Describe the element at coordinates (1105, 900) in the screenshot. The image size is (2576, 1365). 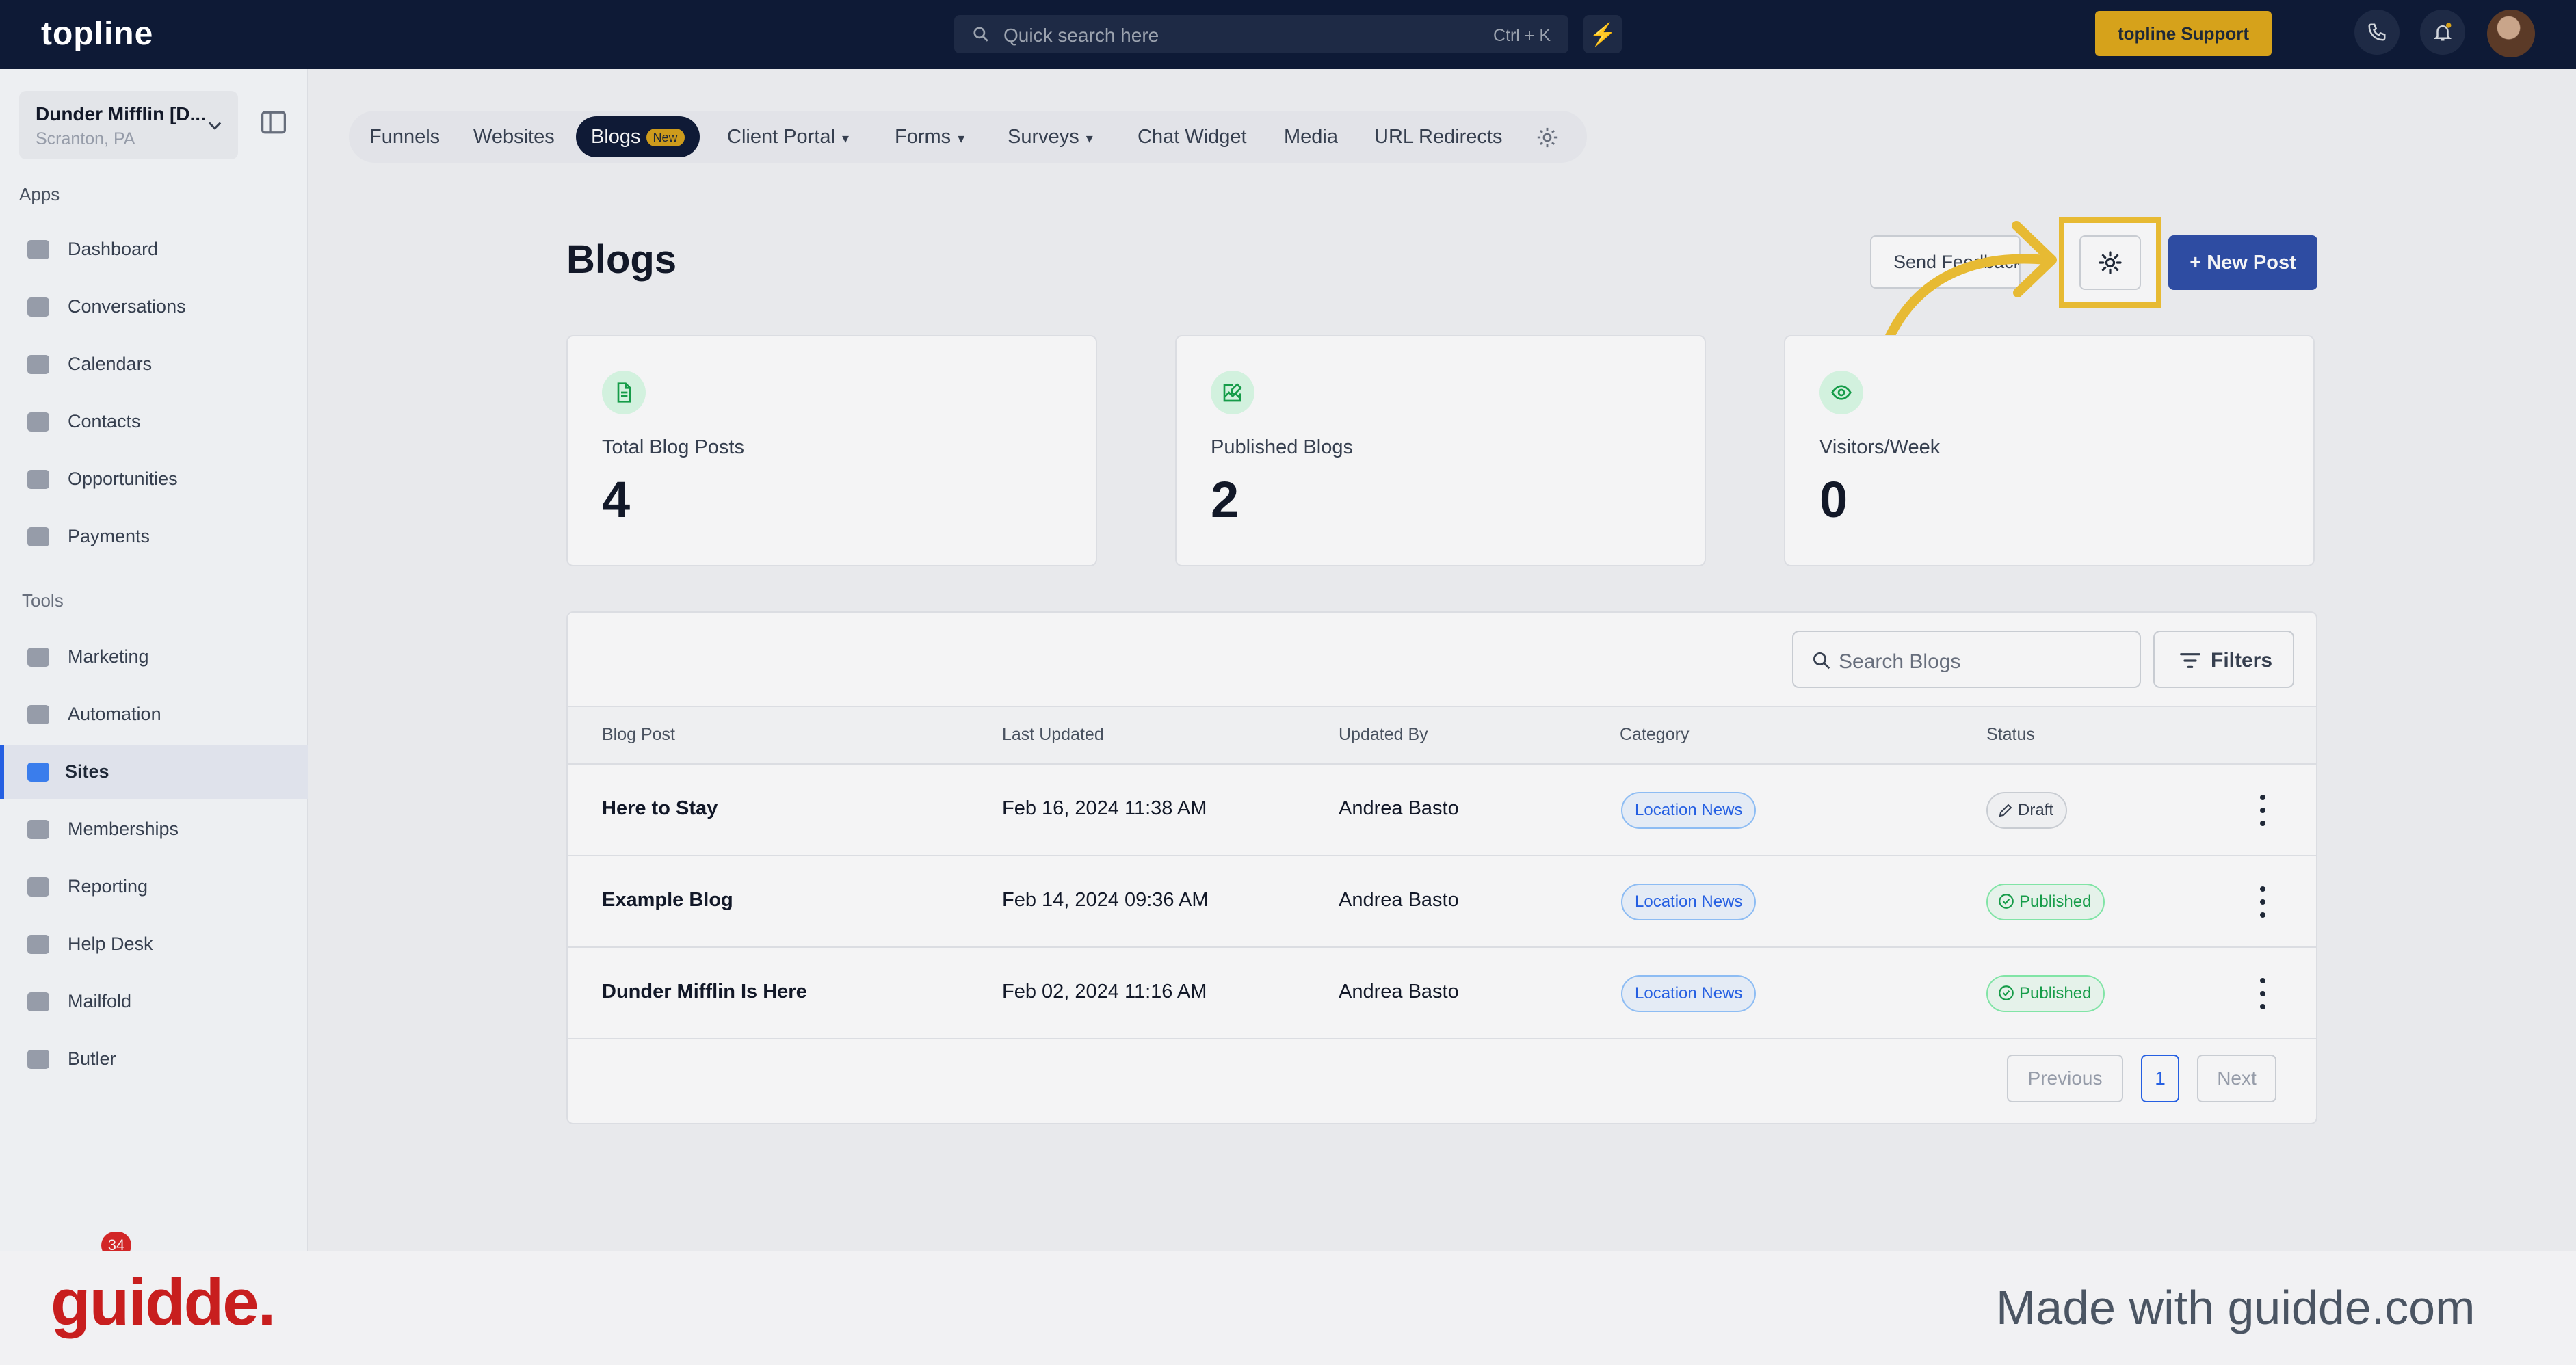
I see `last-updated: Feb 14, 2024 09:36 AM` at that location.